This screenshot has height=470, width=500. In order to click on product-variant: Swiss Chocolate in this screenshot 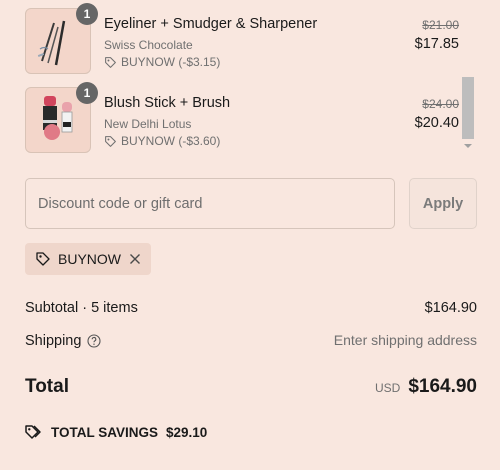, I will do `click(148, 45)`.